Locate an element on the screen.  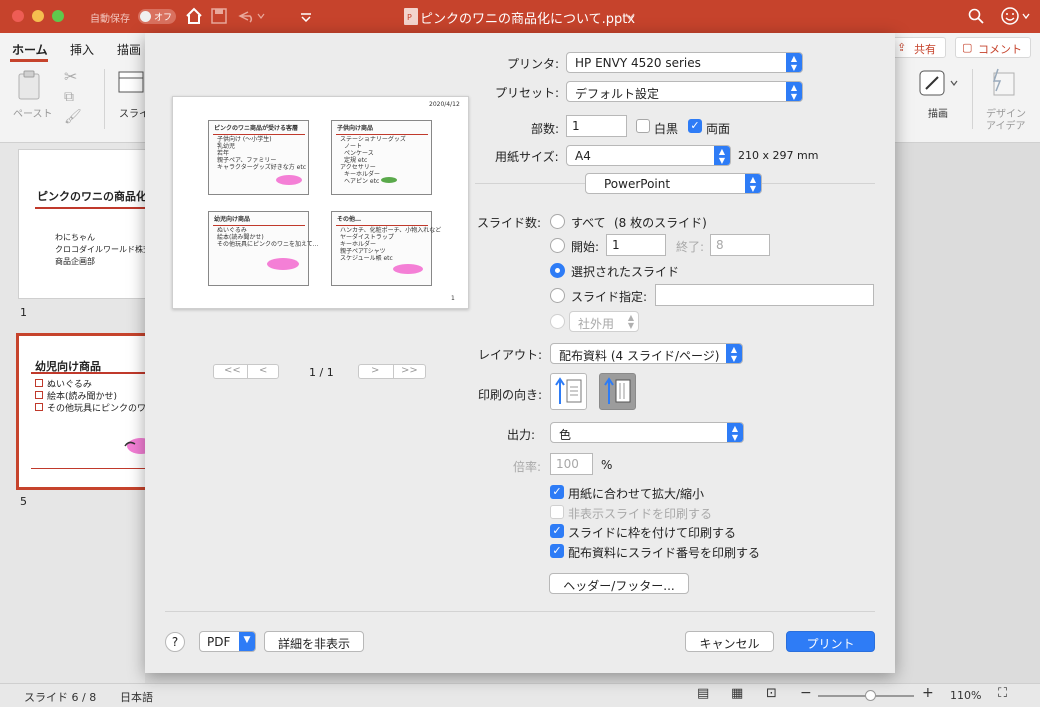
frame-slides-checkbox: ✓ is located at coordinates (557, 531).